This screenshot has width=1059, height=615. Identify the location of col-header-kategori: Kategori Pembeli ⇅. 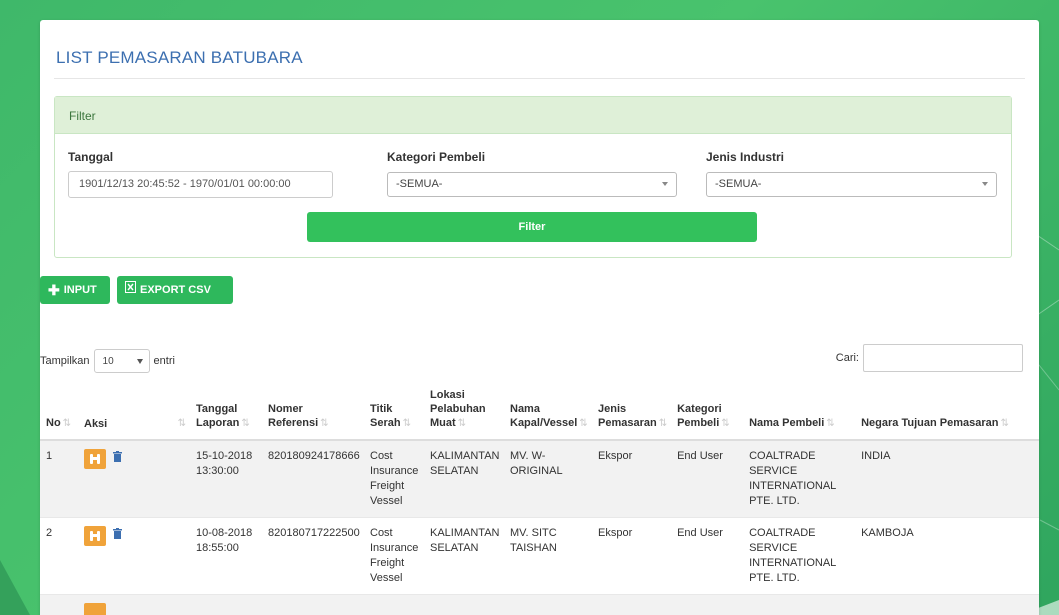
(707, 414).